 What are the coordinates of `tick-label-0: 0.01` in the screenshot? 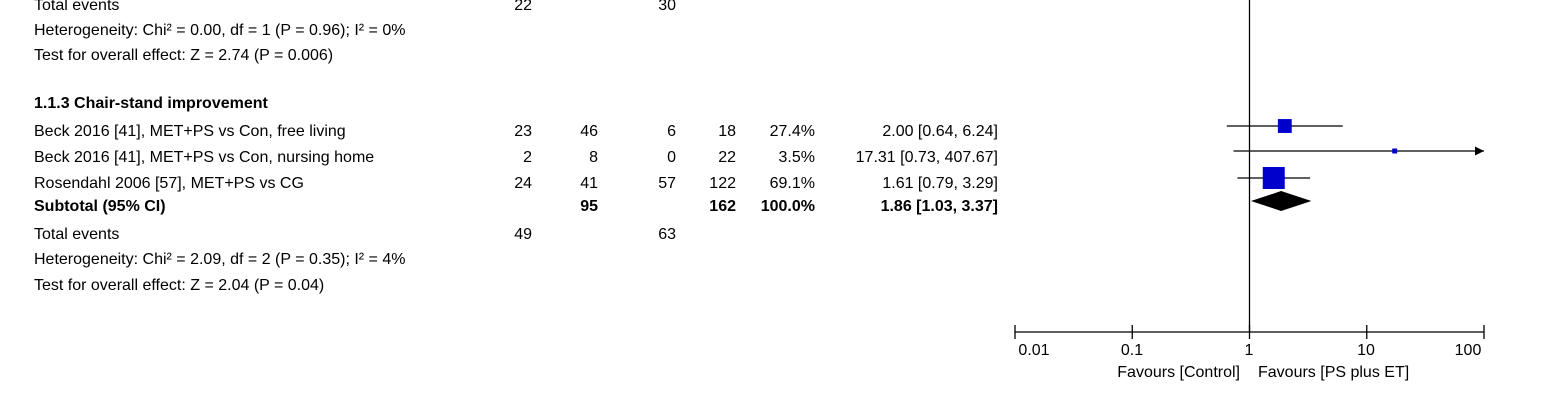 It's located at (1034, 350).